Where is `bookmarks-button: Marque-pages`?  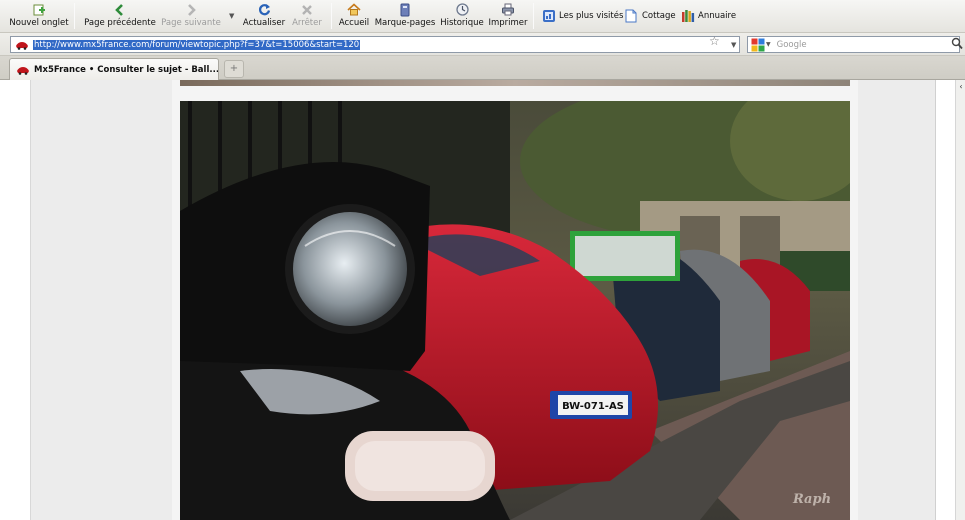
bookmarks-button: Marque-pages is located at coordinates (405, 16).